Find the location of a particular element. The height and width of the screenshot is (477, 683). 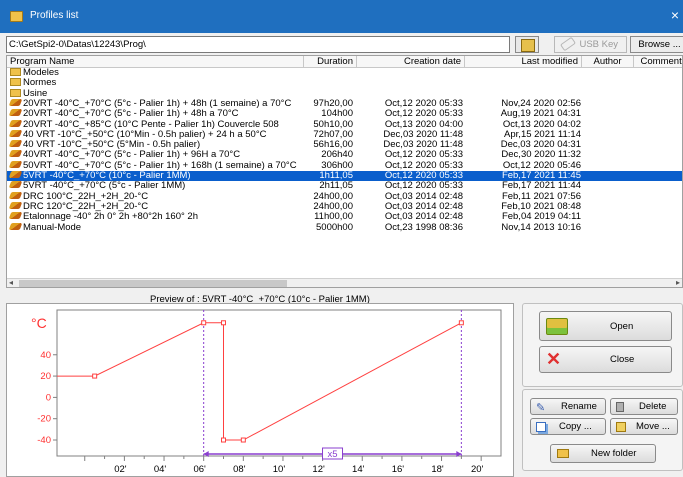

zoom-label: x5 is located at coordinates (332, 454).